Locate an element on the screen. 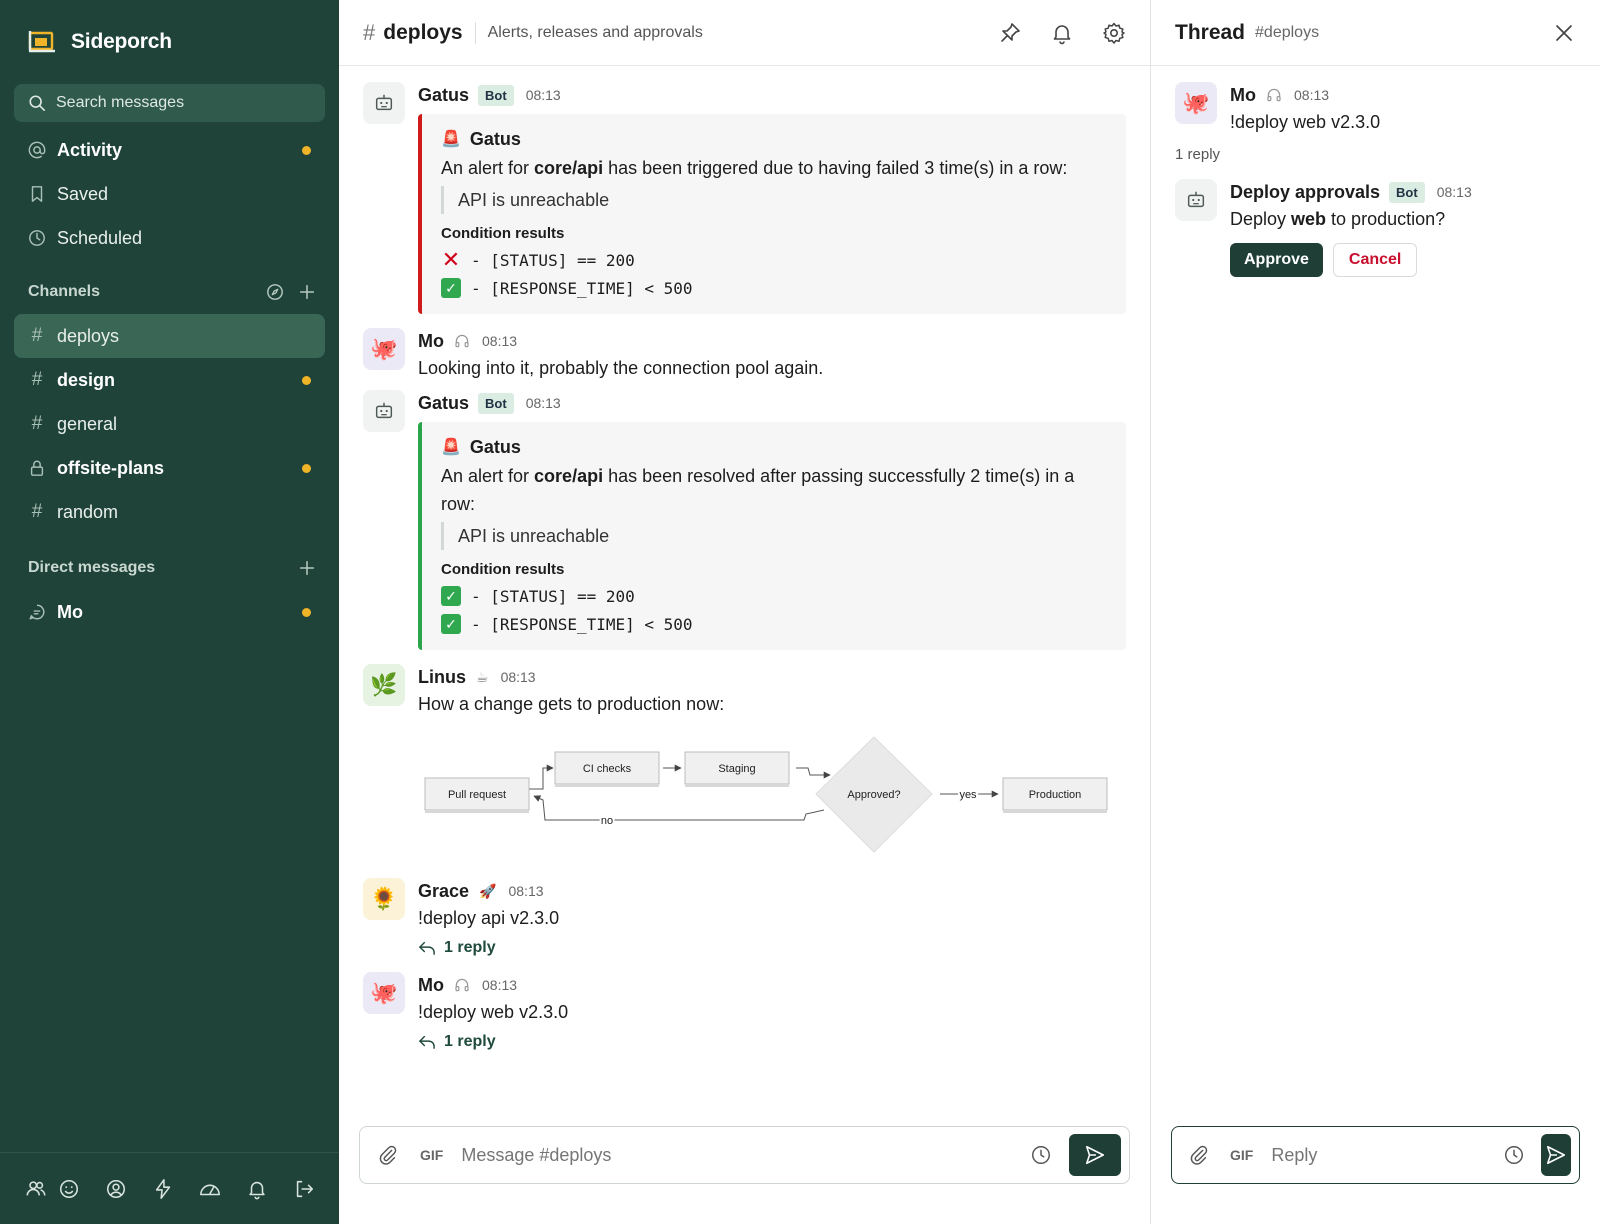 Image resolution: width=1600 pixels, height=1224 pixels. lightning-icon is located at coordinates (163, 1189).